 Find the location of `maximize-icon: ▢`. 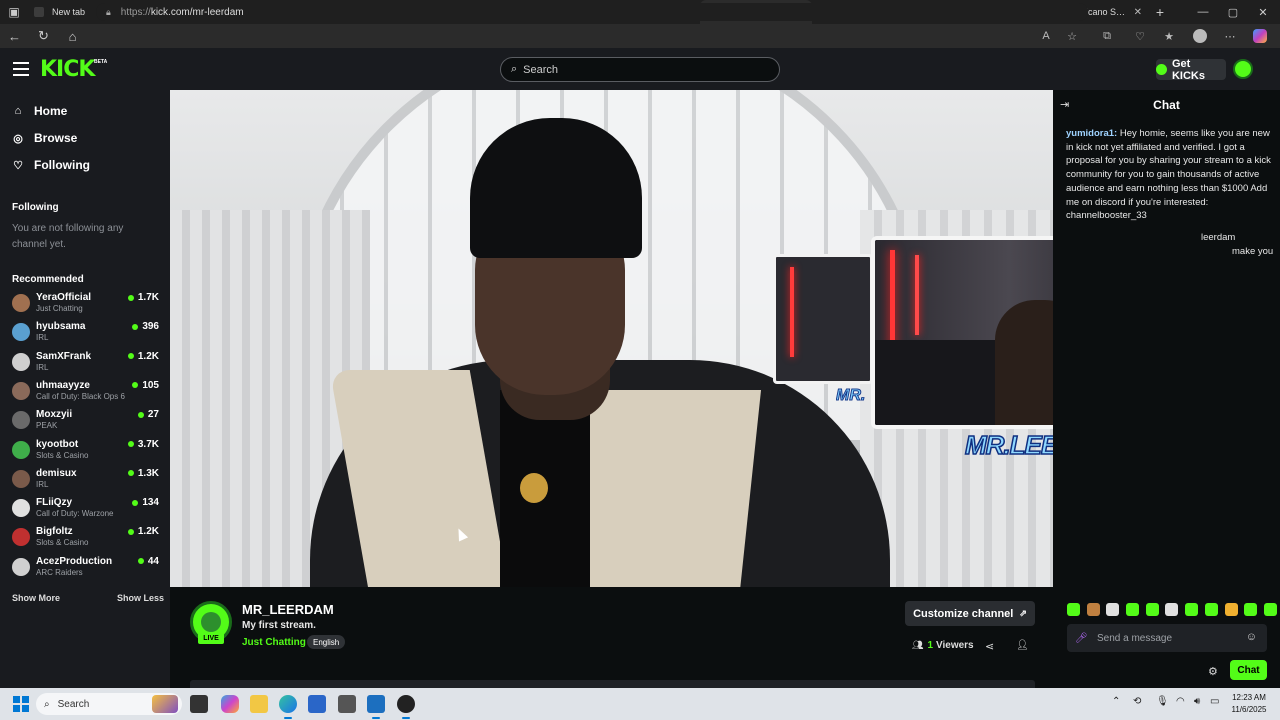

maximize-icon: ▢ is located at coordinates (1233, 12).